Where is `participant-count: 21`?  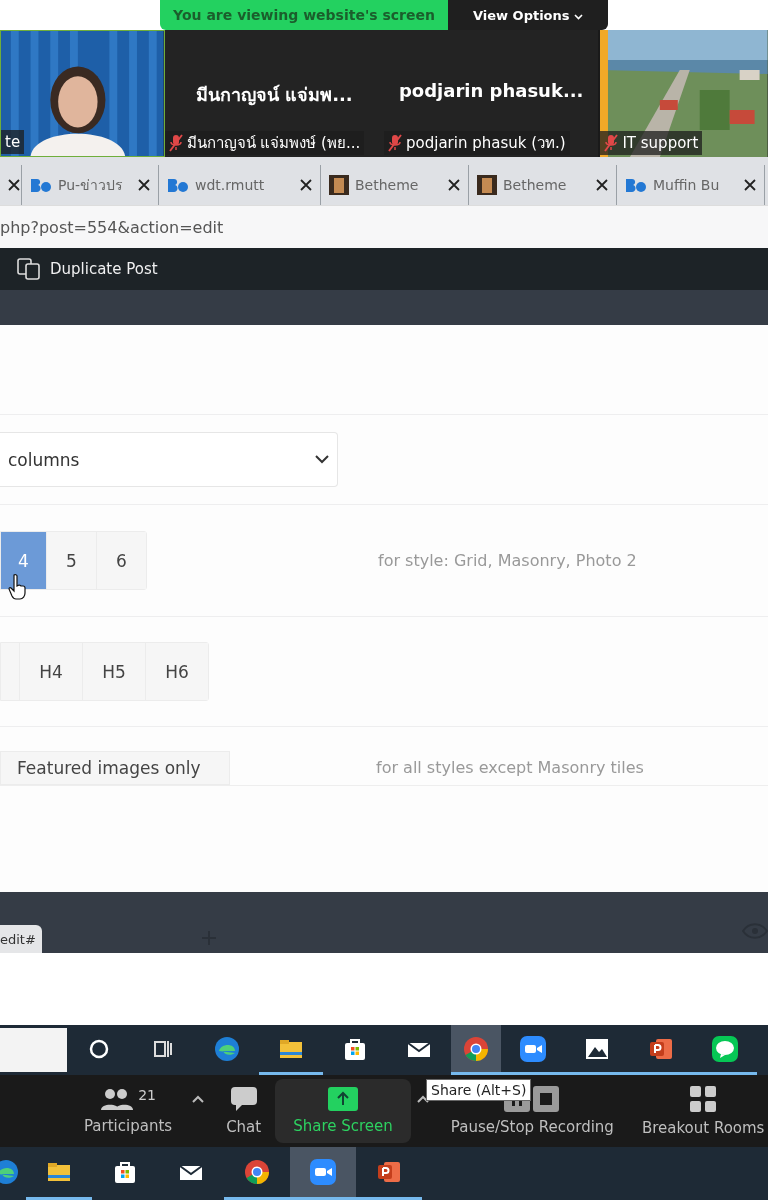
participant-count: 21 is located at coordinates (147, 1095).